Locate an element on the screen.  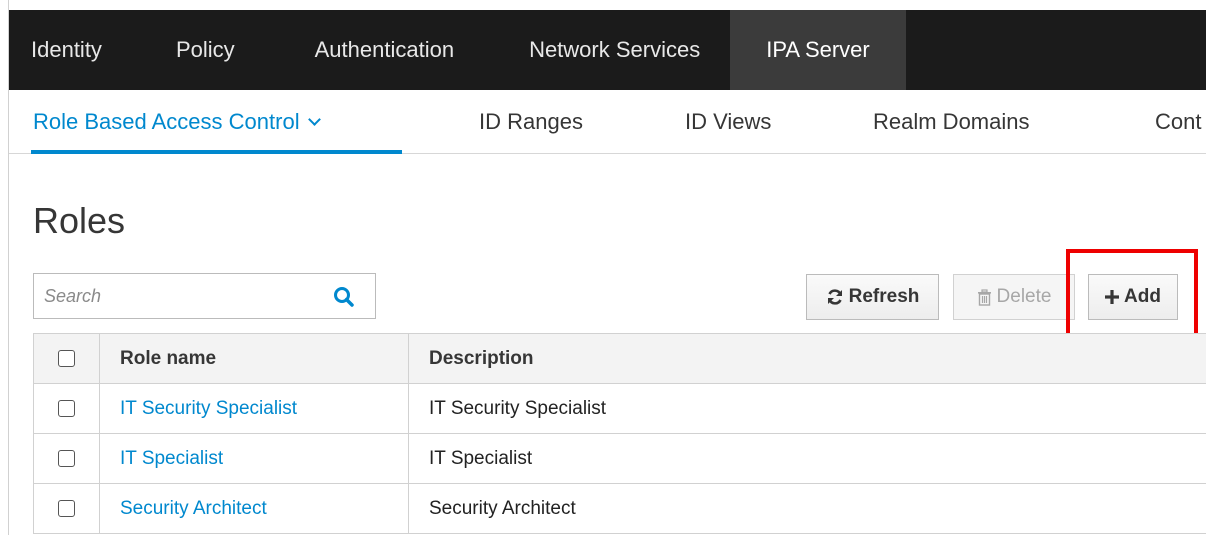
refresh-icon is located at coordinates (835, 297).